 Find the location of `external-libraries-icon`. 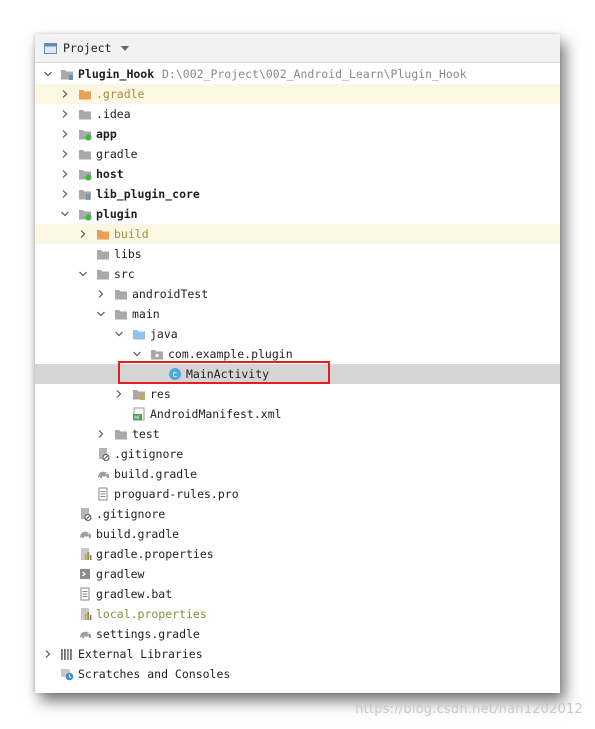

external-libraries-icon is located at coordinates (66, 654).